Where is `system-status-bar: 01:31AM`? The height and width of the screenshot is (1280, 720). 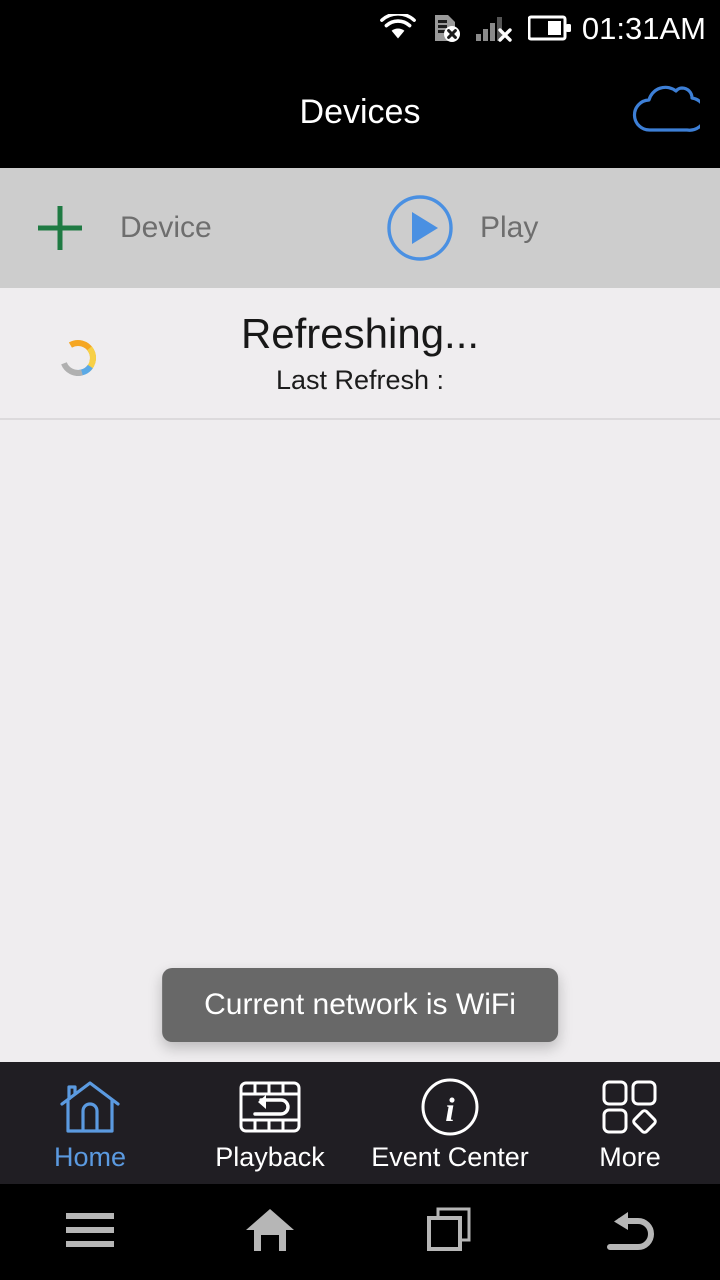 system-status-bar: 01:31AM is located at coordinates (360, 28).